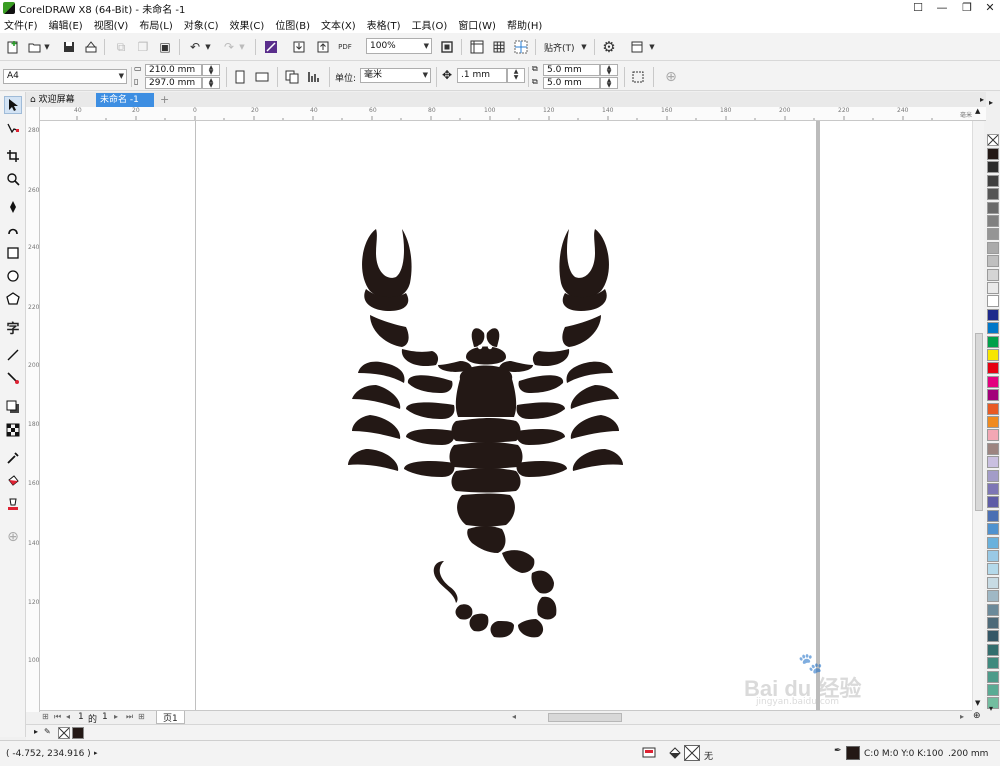 The height and width of the screenshot is (766, 1000). What do you see at coordinates (13, 207) in the screenshot?
I see `freehand-tool-icon` at bounding box center [13, 207].